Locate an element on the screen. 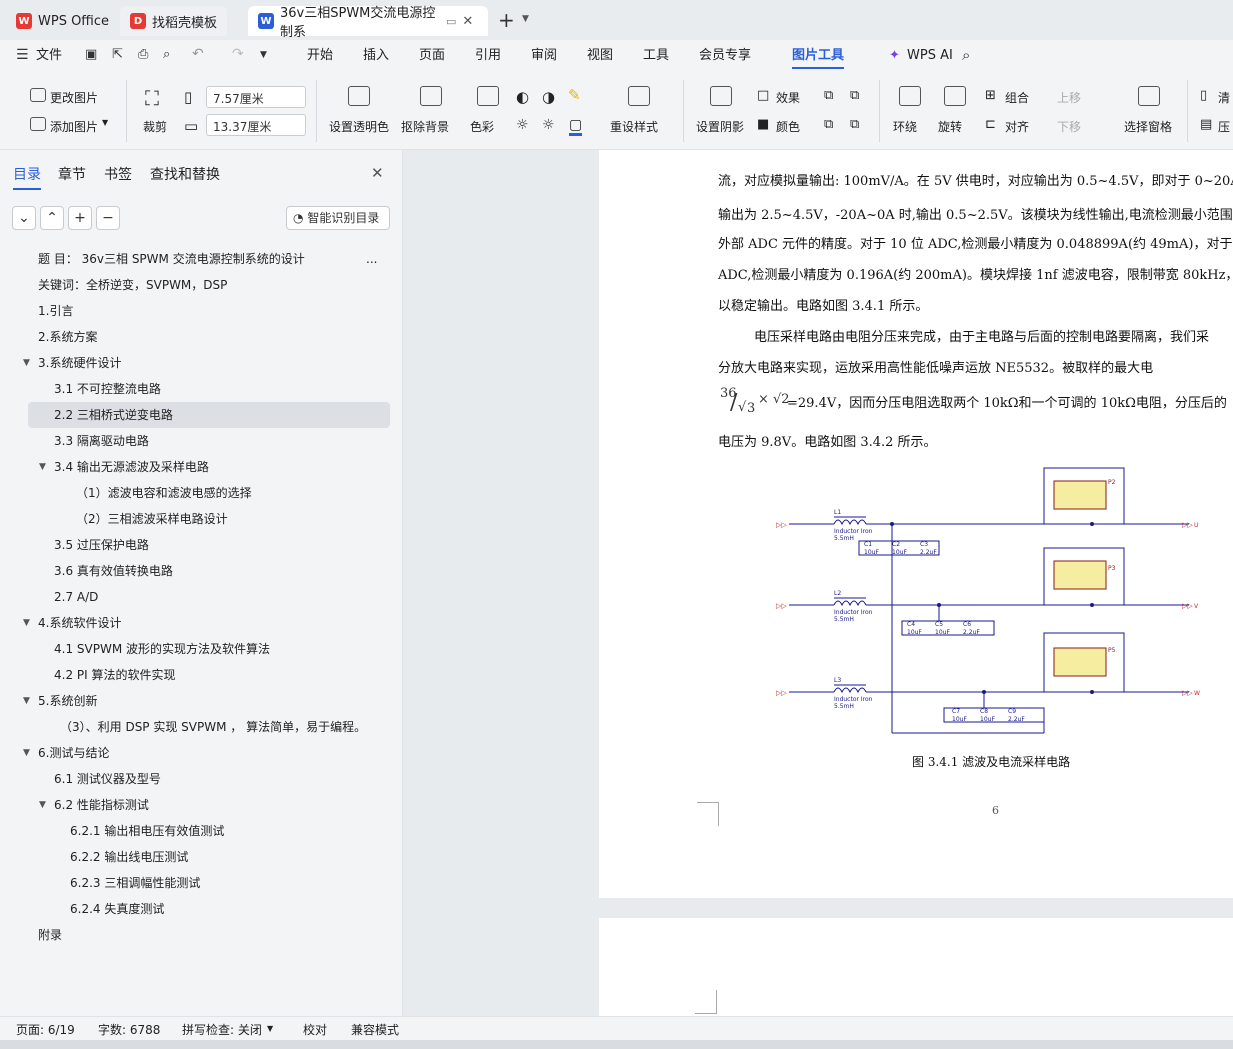 This screenshot has width=1233, height=1049. reset-style-button: 重设样式 is located at coordinates (634, 126).